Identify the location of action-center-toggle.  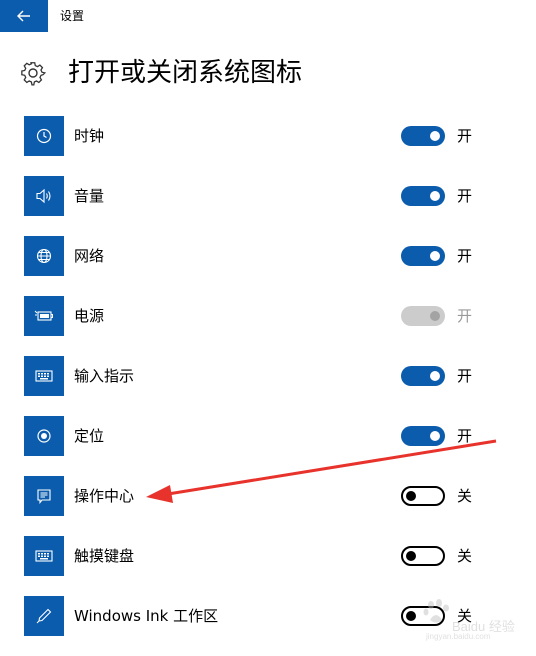
(423, 496).